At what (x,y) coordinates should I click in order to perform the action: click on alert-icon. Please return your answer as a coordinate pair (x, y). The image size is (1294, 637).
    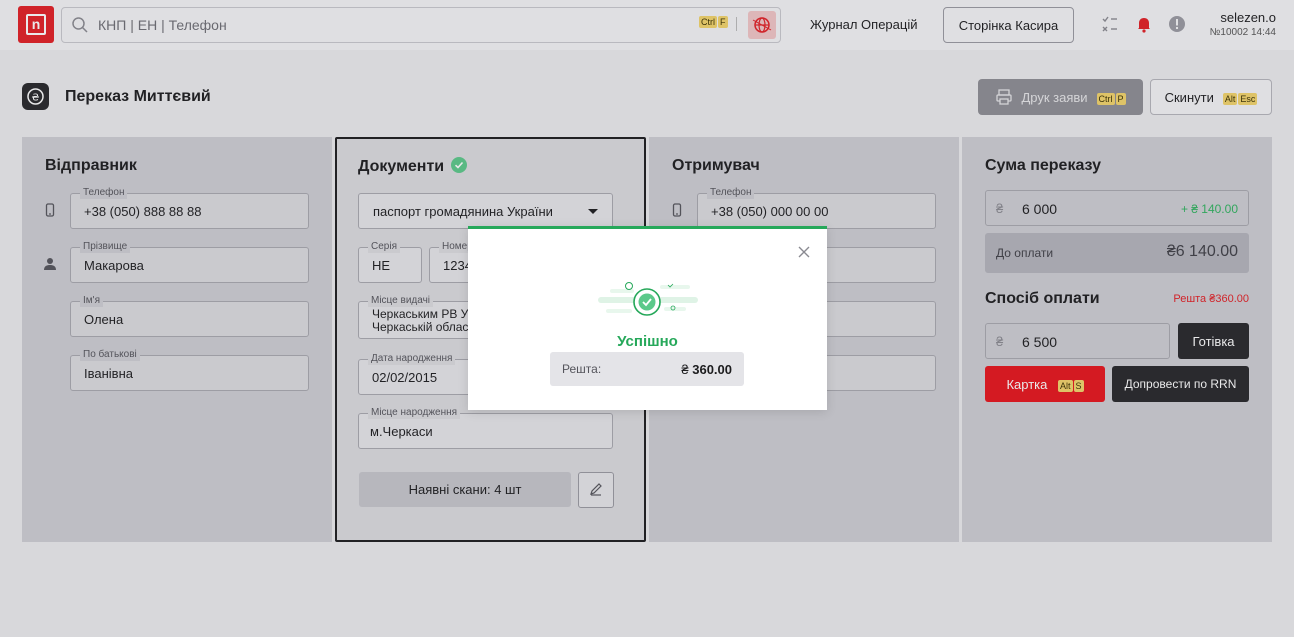
    Looking at the image, I should click on (1177, 24).